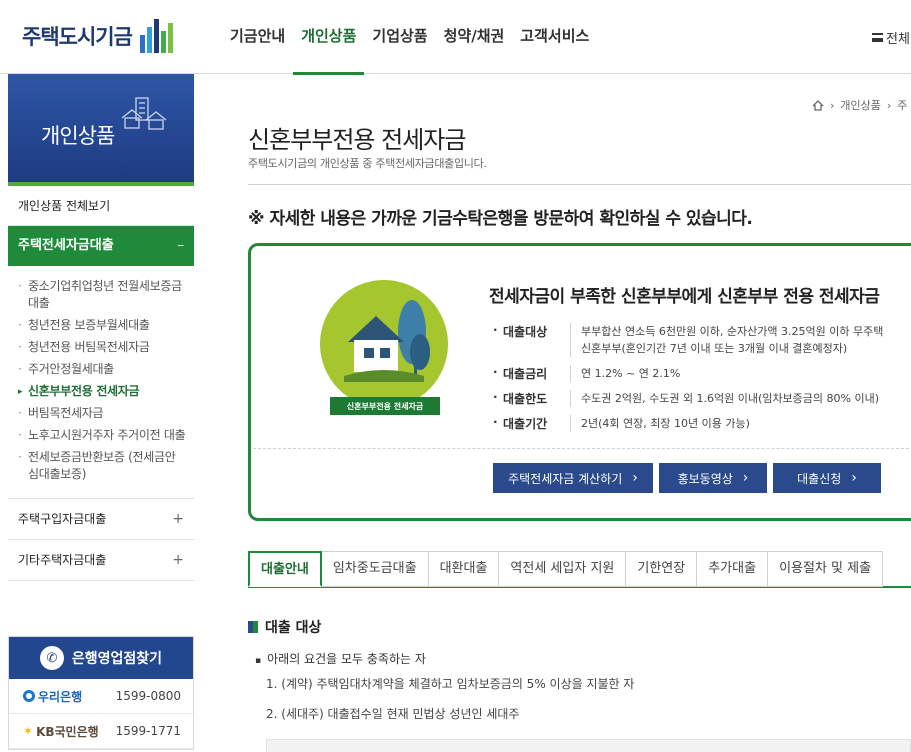 This screenshot has height=752, width=911. What do you see at coordinates (62, 560) in the screenshot?
I see `sidebar-group-label: 기타주택자금대출` at bounding box center [62, 560].